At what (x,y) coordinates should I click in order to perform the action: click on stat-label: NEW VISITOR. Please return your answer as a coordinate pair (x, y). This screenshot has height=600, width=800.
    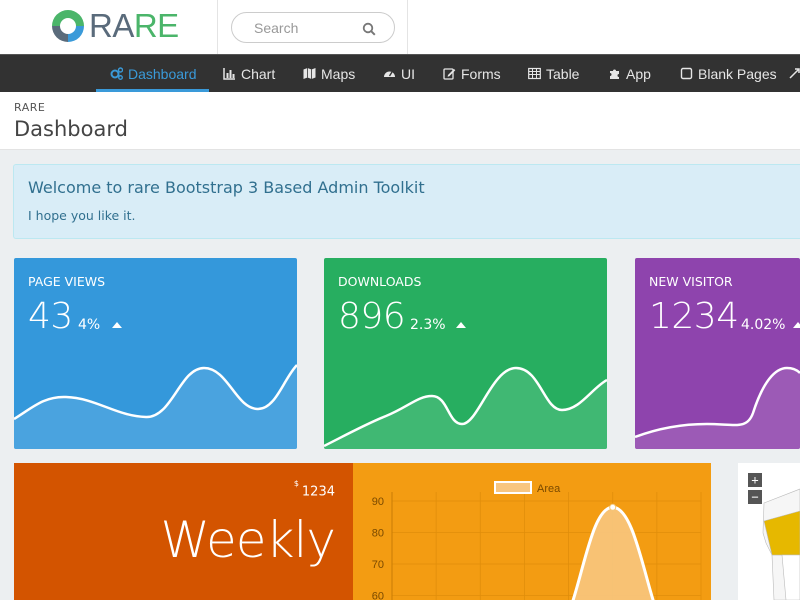
    Looking at the image, I should click on (691, 281).